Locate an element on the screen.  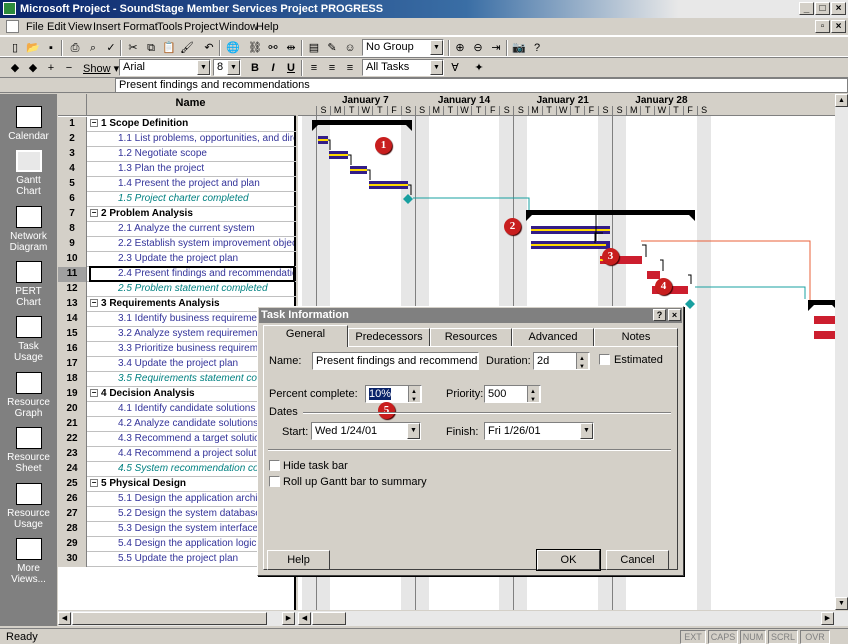
table-row: 5 1.4 Present the project and plan is located at coordinates (177, 184).